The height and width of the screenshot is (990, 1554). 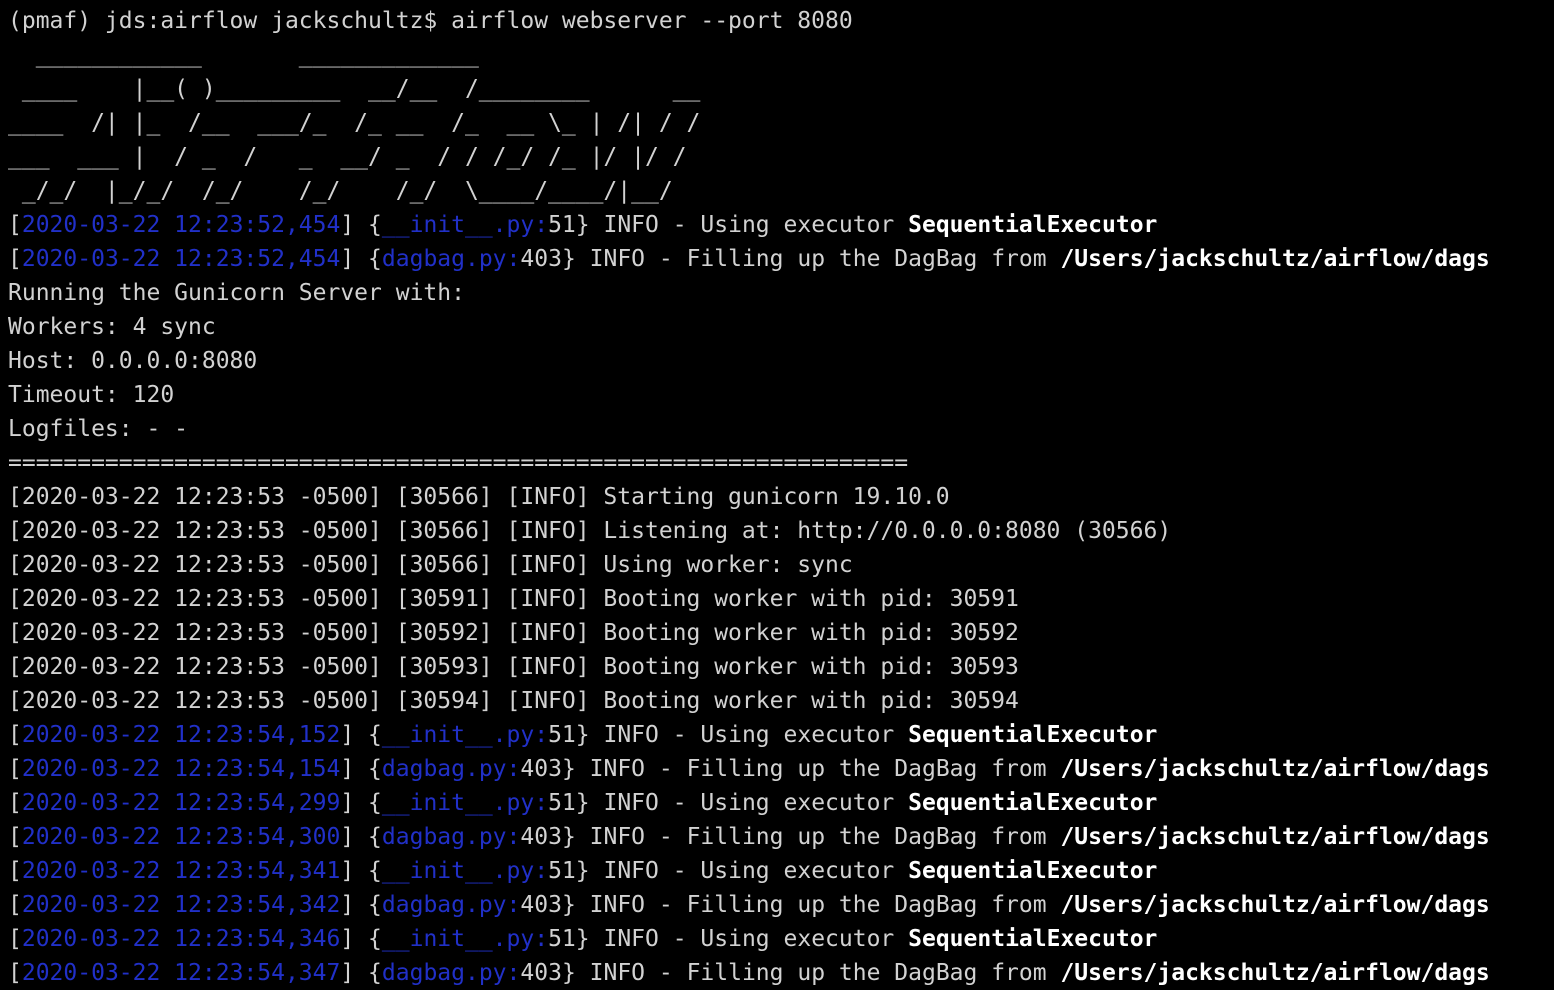 What do you see at coordinates (181, 837) in the screenshot?
I see `log-timestamp: 2020-03-22 12:23:54,300` at bounding box center [181, 837].